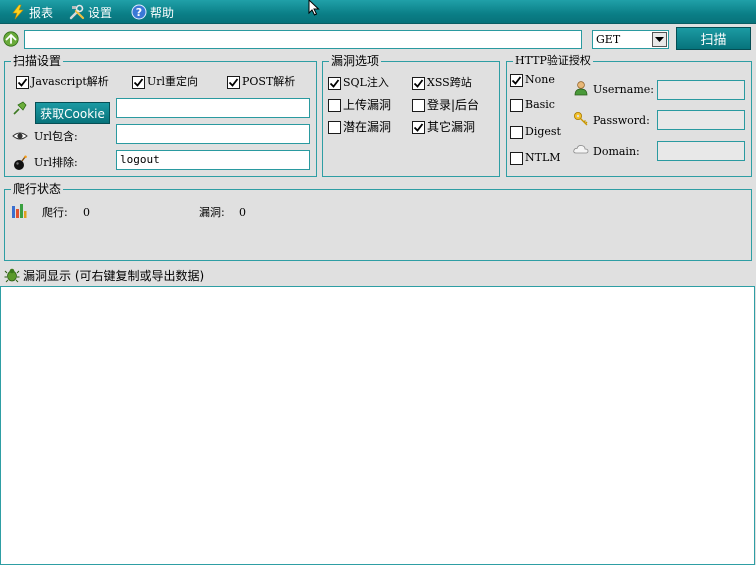  I want to click on checkbox-auth-digest, so click(516, 132).